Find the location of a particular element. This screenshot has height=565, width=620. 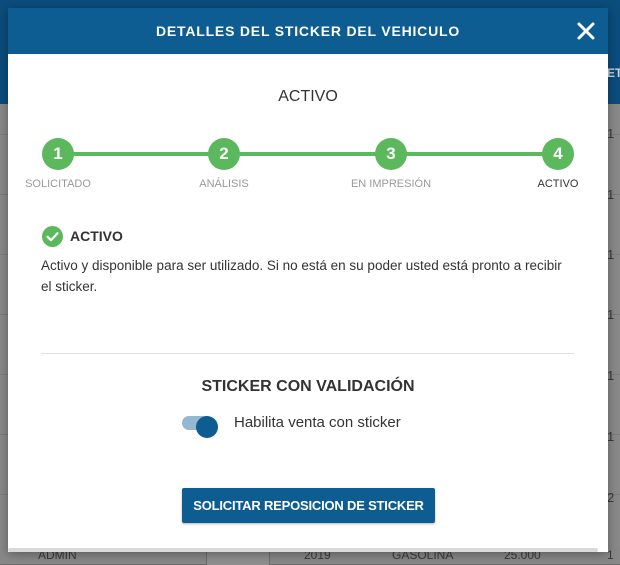

request-sticker-replacement-button: SOLICITAR REPOSICION DE STICKER is located at coordinates (308, 505).